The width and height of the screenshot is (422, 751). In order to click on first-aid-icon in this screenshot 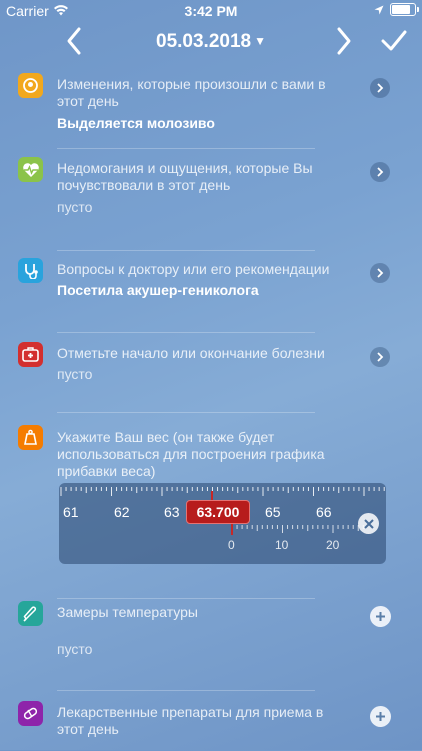, I will do `click(30, 354)`.